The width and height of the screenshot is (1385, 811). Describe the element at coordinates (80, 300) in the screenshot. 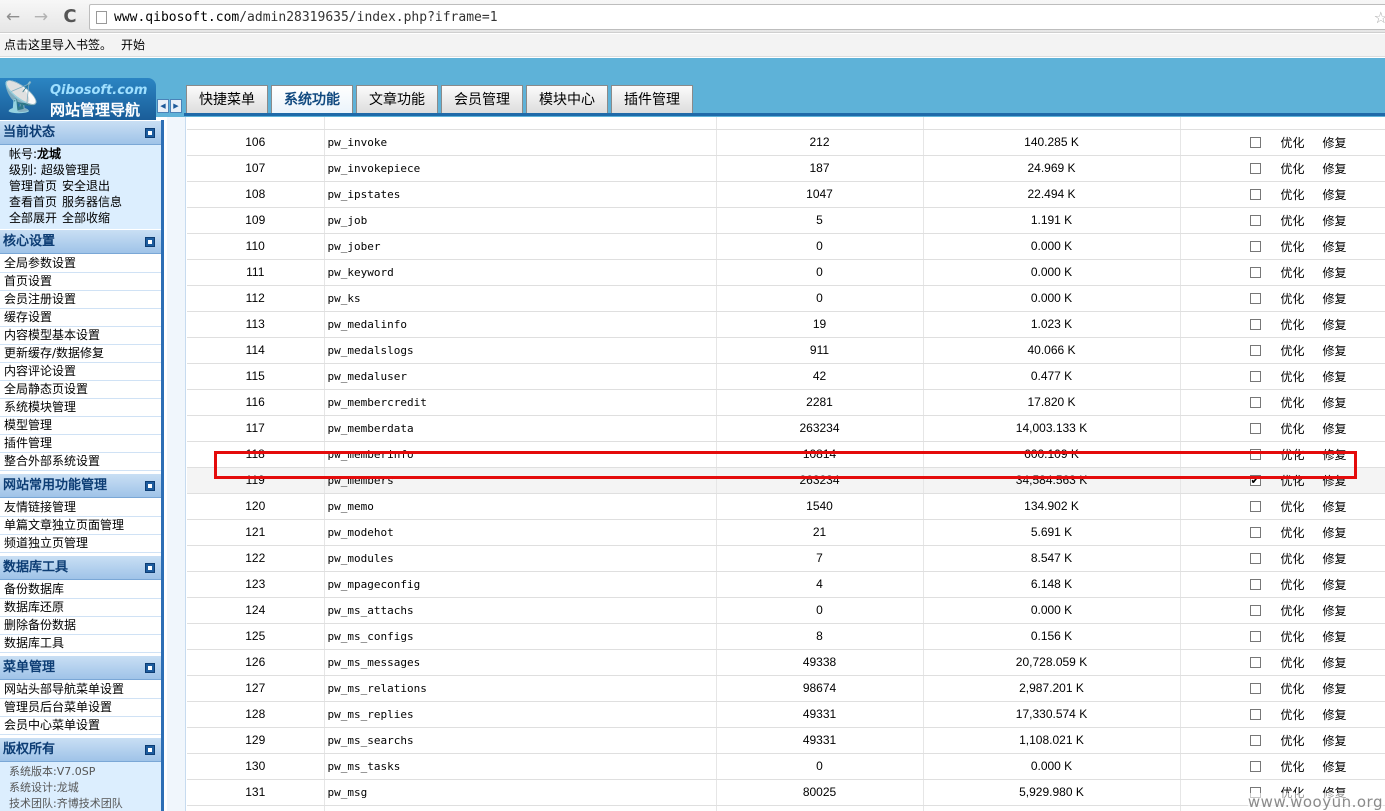

I see `sidebar-item: 会员注册设置` at that location.